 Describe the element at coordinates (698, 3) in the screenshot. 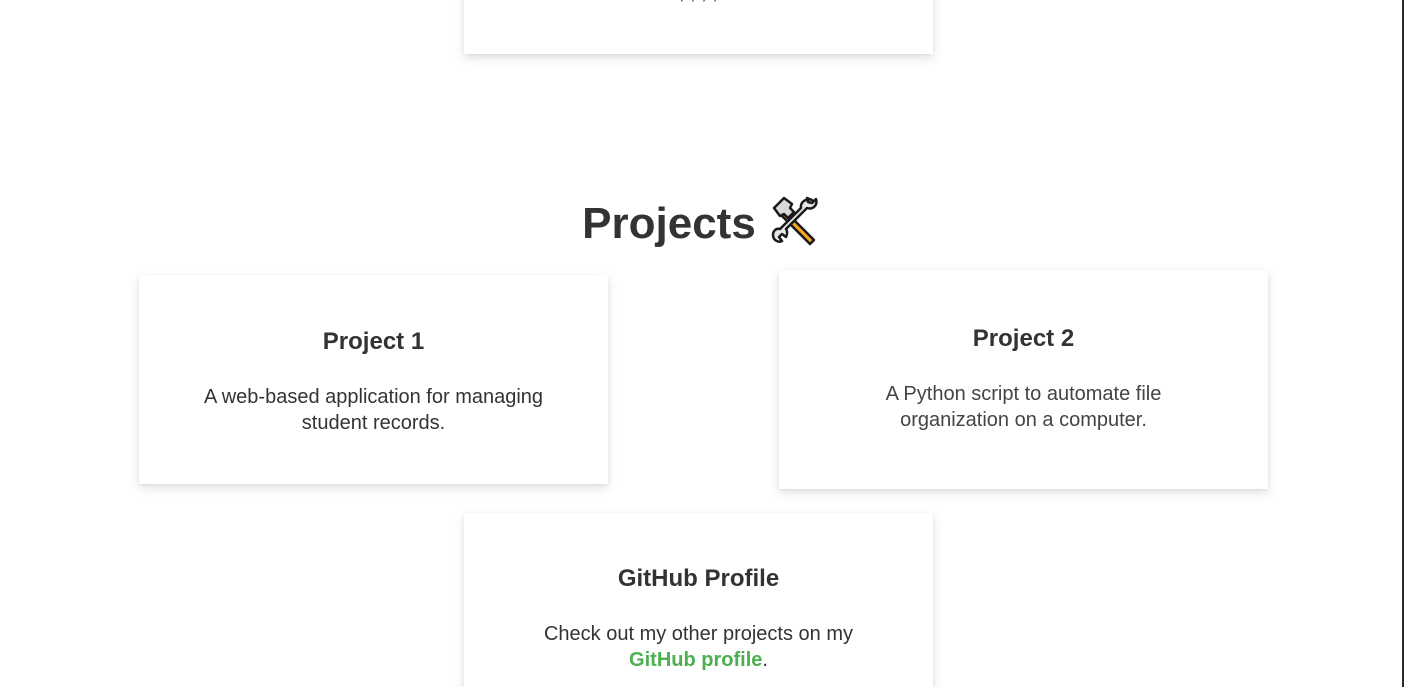

I see `previous-card-text: , , , ,` at that location.